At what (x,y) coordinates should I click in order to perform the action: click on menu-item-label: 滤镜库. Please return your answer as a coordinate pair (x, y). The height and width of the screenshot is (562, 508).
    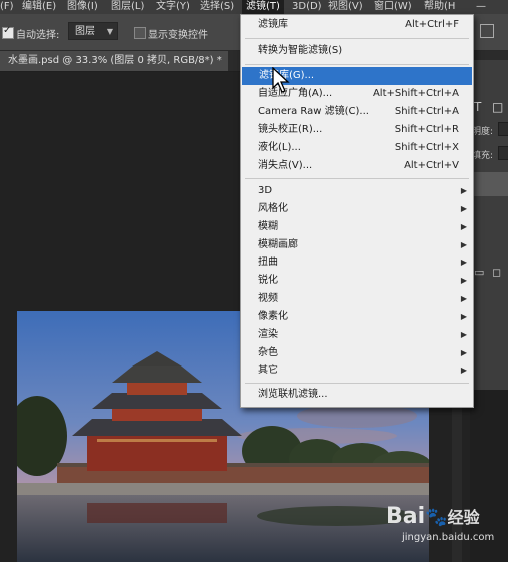
    Looking at the image, I should click on (273, 24).